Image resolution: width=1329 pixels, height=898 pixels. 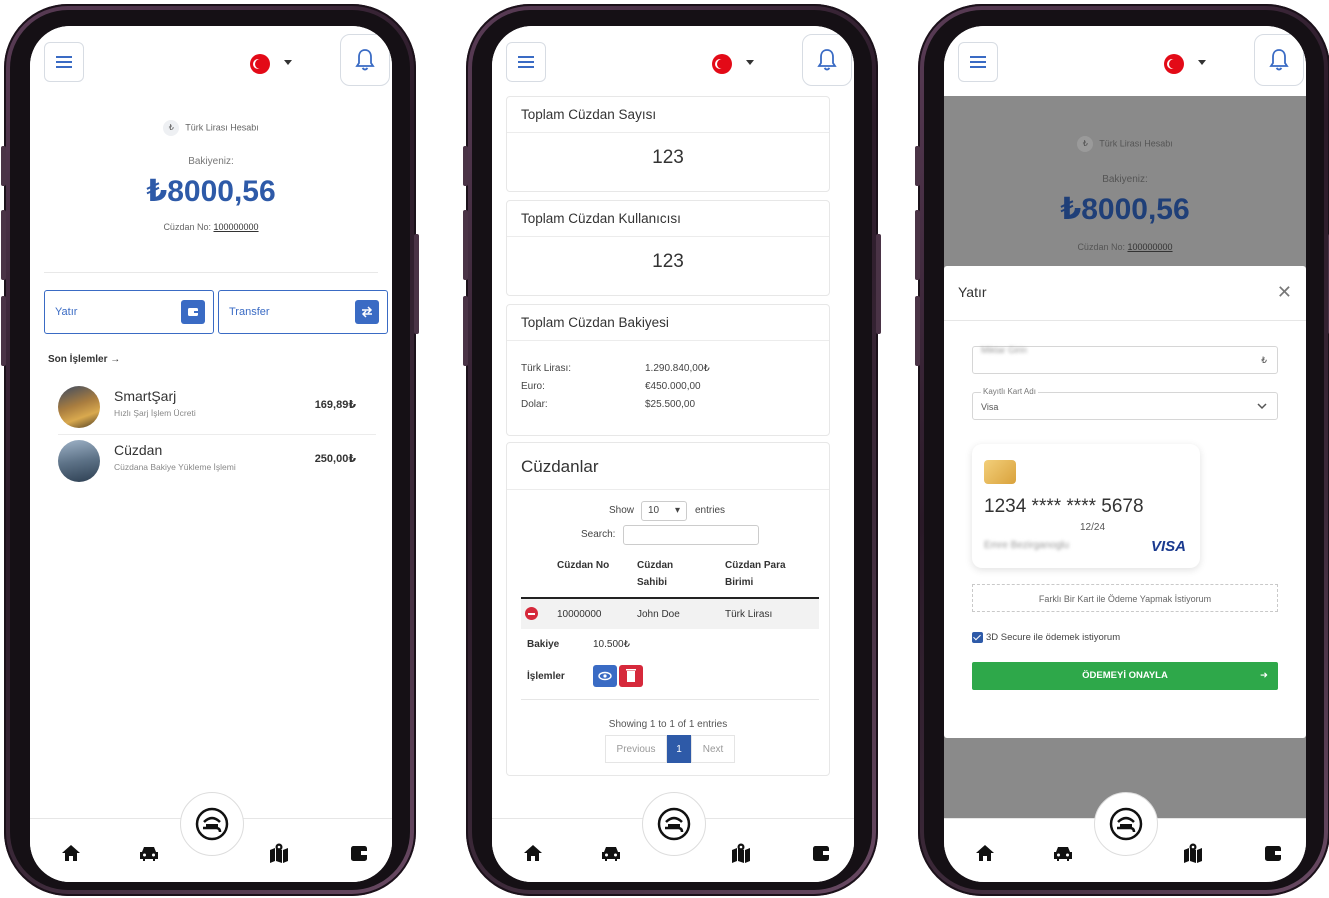 What do you see at coordinates (673, 386) in the screenshot?
I see `balance-value: €450.000,00` at bounding box center [673, 386].